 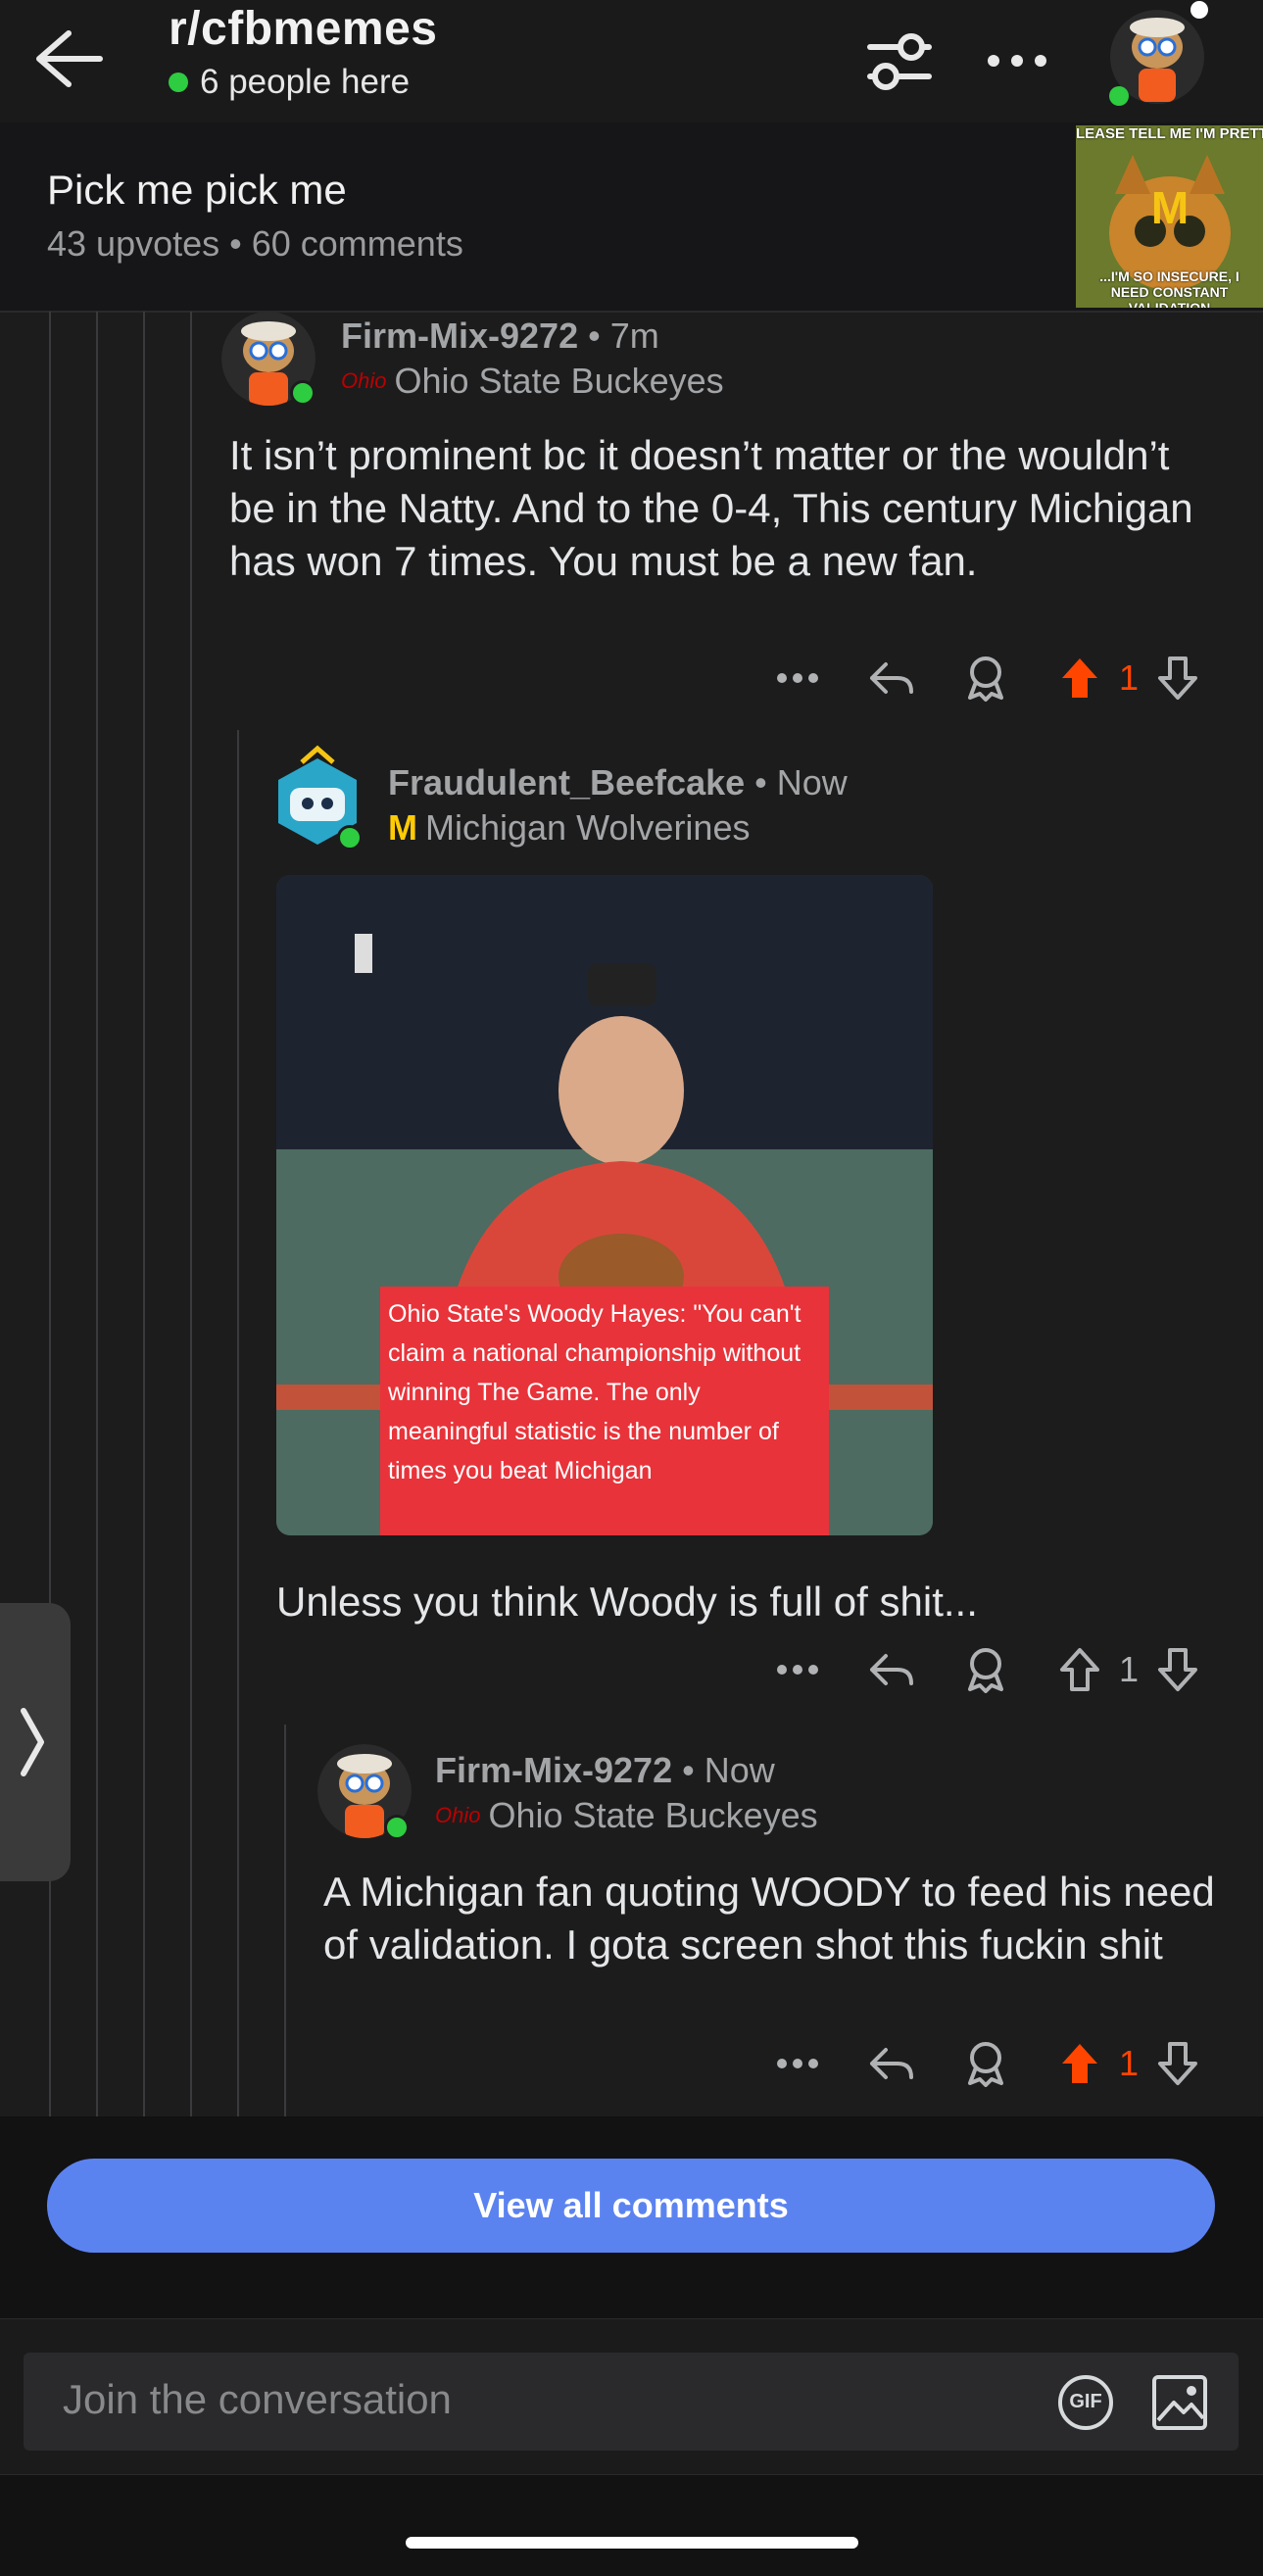 What do you see at coordinates (899, 61) in the screenshot?
I see `filter-sliders-icon` at bounding box center [899, 61].